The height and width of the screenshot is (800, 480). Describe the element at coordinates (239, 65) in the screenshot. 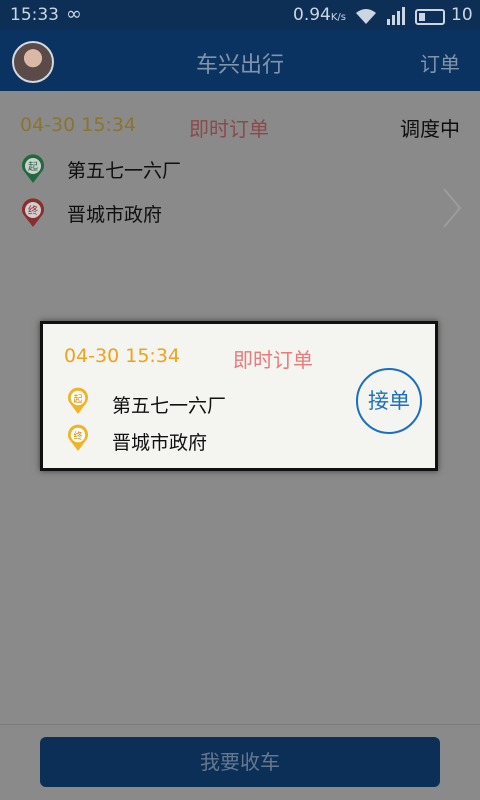

I see `page-title: 车兴出行` at that location.